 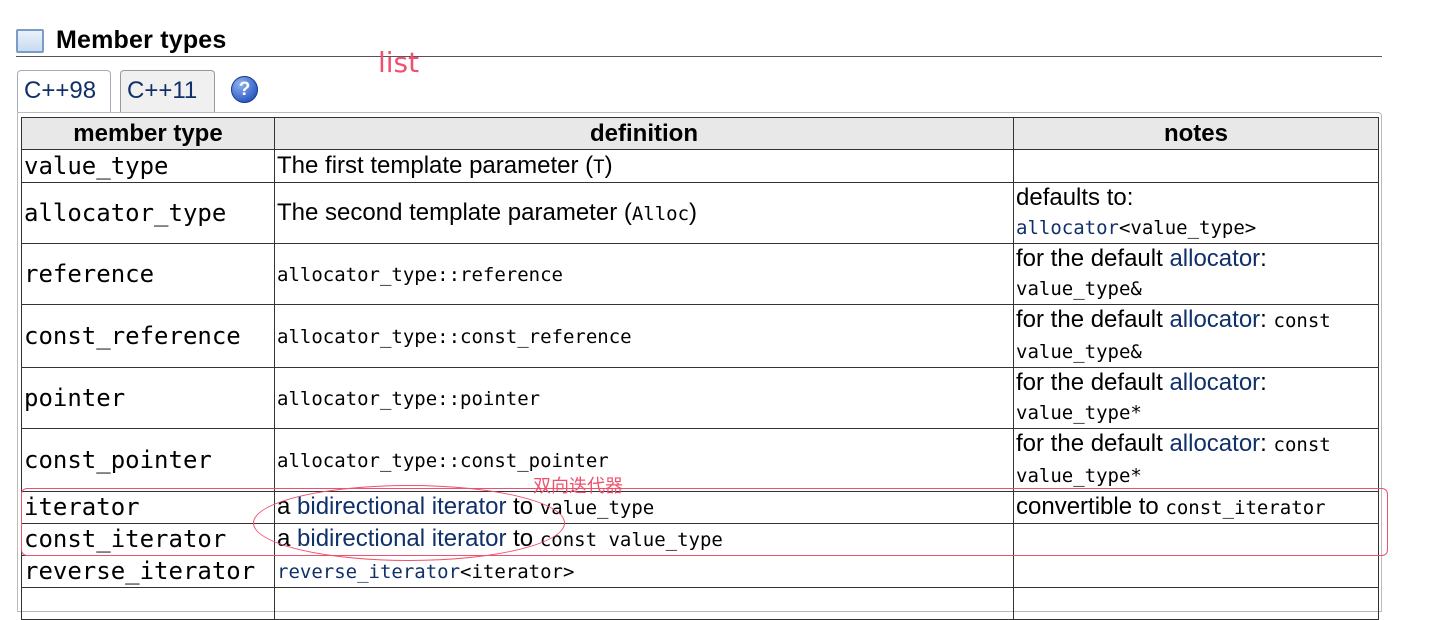 I want to click on definition-cell: The first template parameter (T), so click(x=644, y=166).